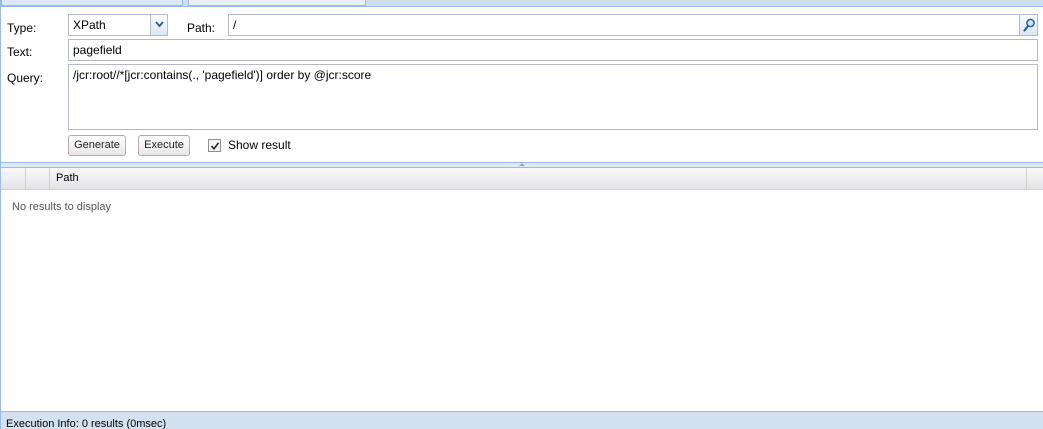 The image size is (1043, 429). What do you see at coordinates (38, 178) in the screenshot?
I see `grid-header-select` at bounding box center [38, 178].